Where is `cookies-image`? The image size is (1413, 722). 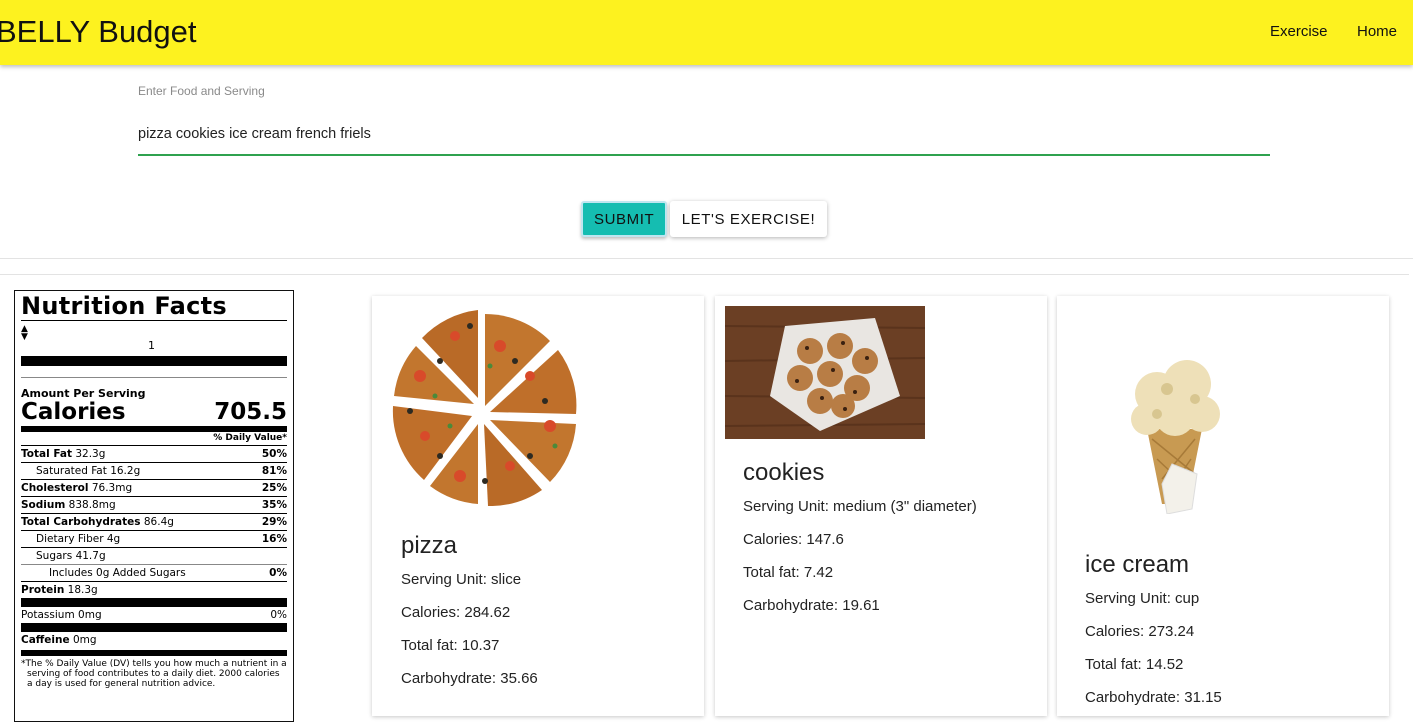
cookies-image is located at coordinates (825, 372).